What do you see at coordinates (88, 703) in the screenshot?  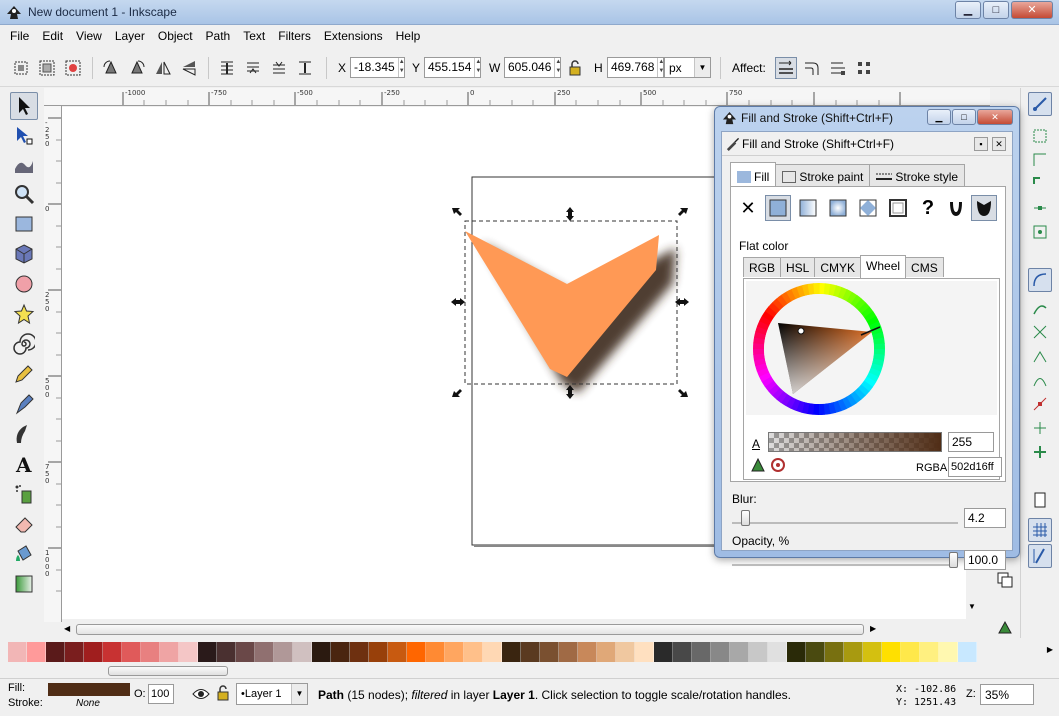 I see `stroke-indicator: None` at bounding box center [88, 703].